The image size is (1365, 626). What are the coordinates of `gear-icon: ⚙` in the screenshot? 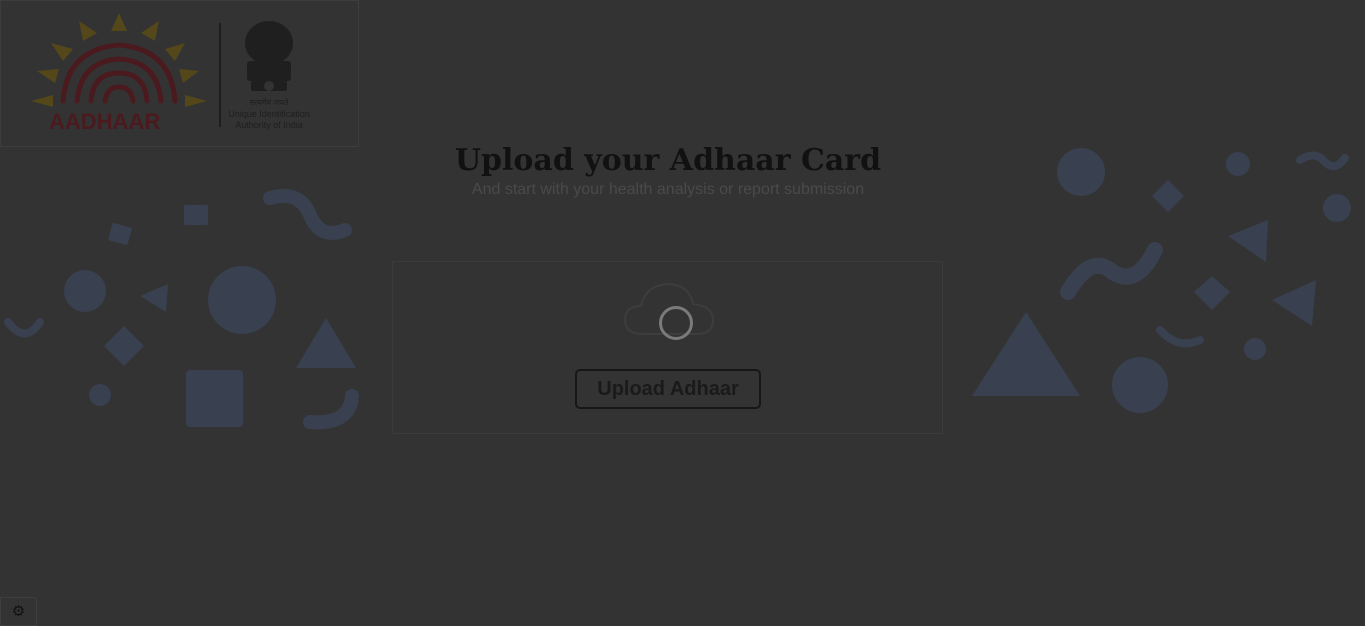 It's located at (18, 611).